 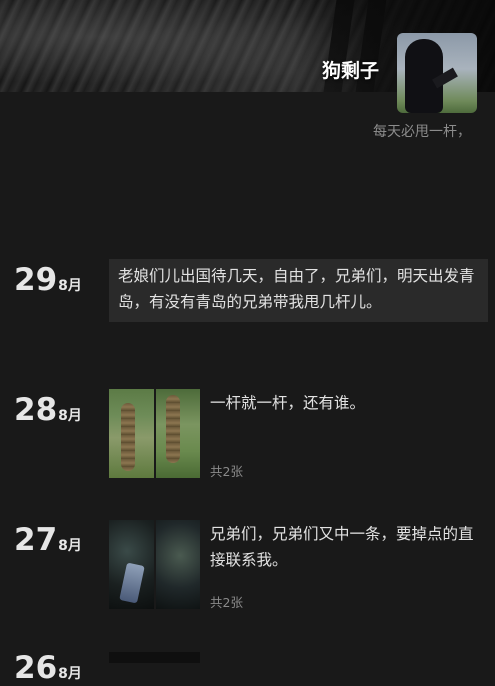 I want to click on post-day: 28, so click(x=36, y=410).